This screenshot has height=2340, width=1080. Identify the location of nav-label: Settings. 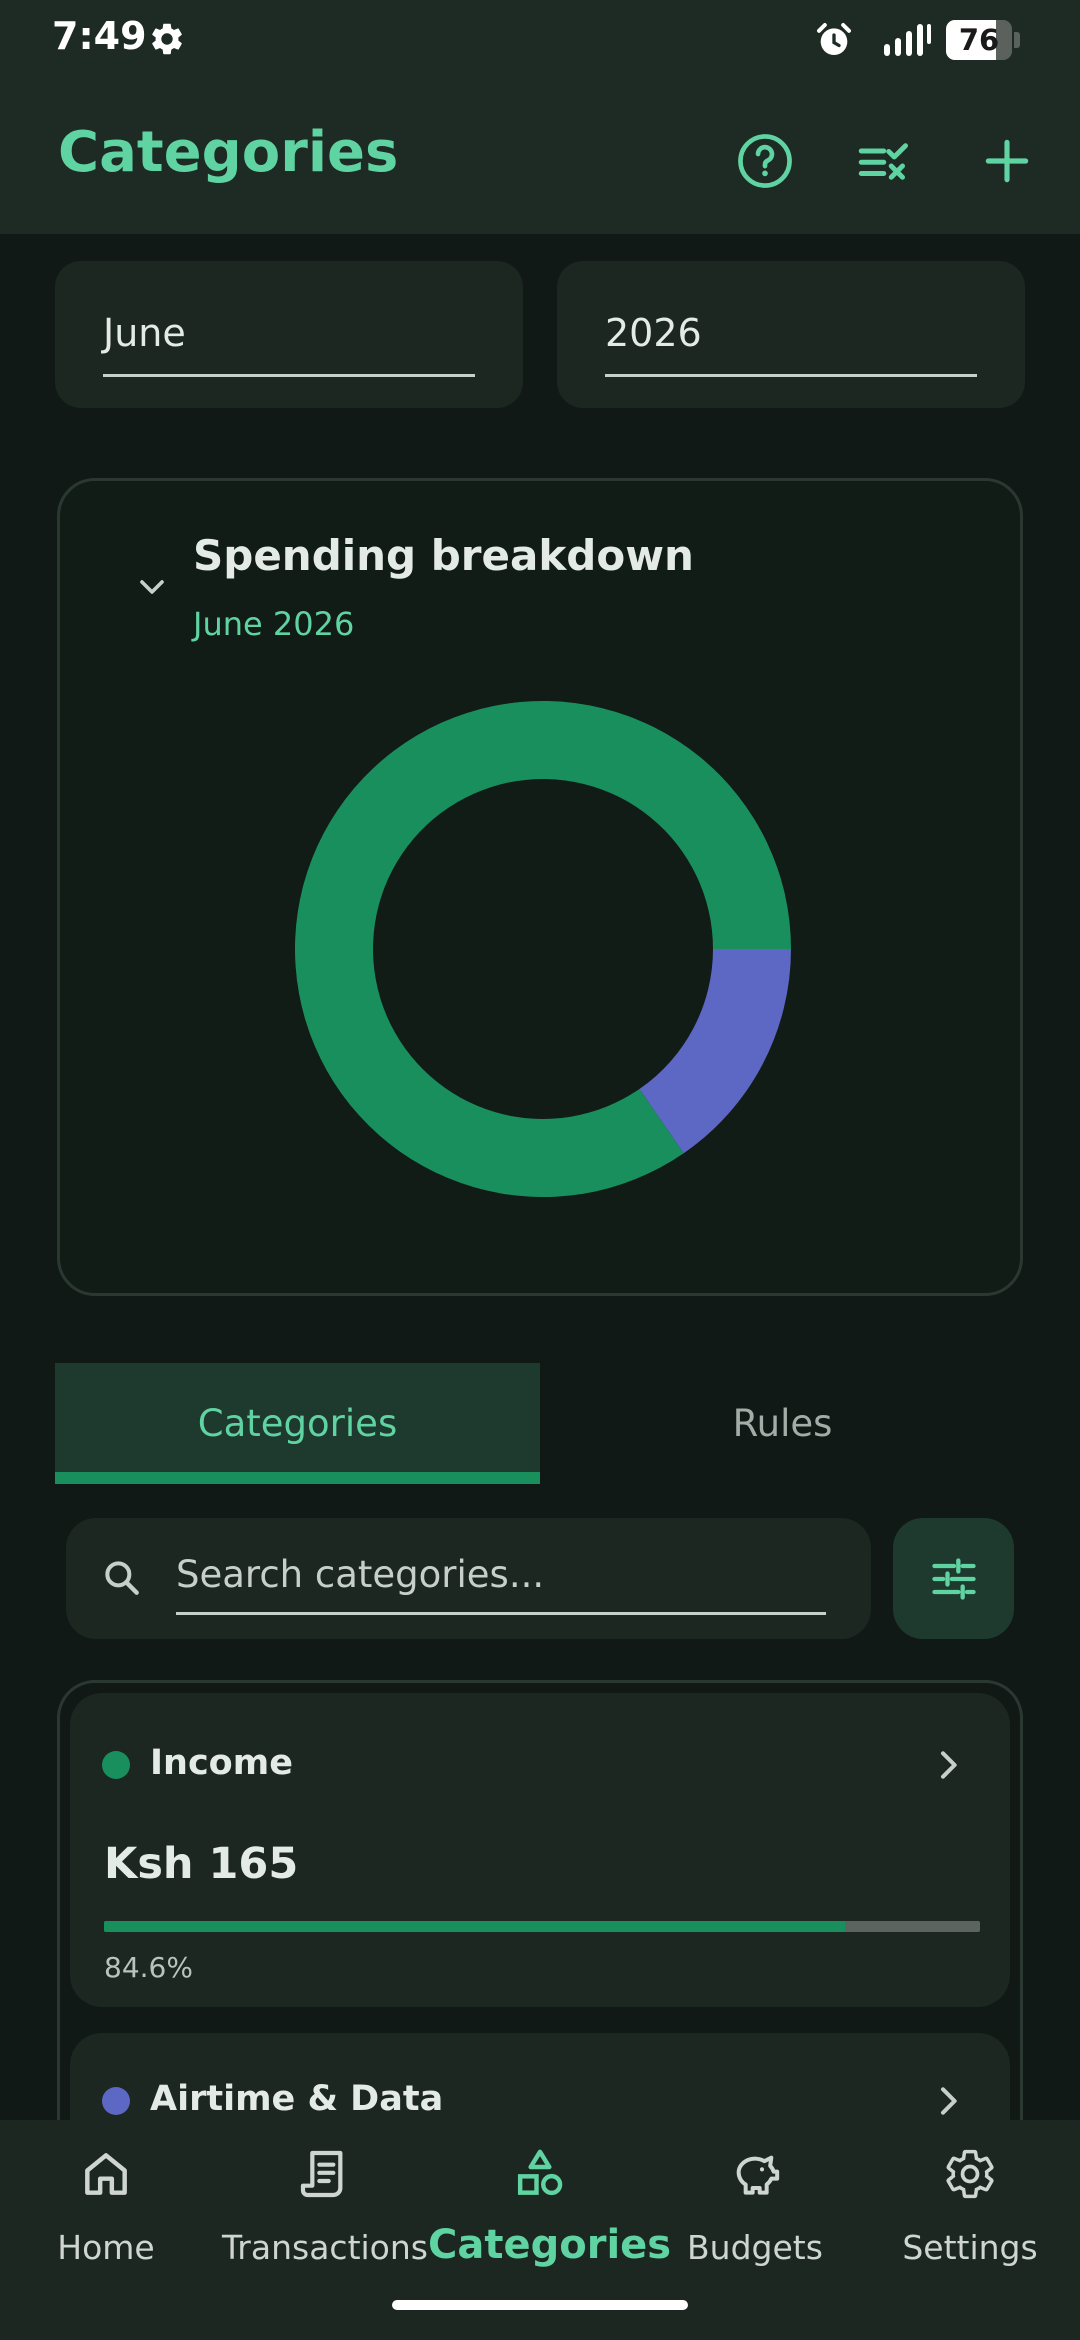
(970, 2247).